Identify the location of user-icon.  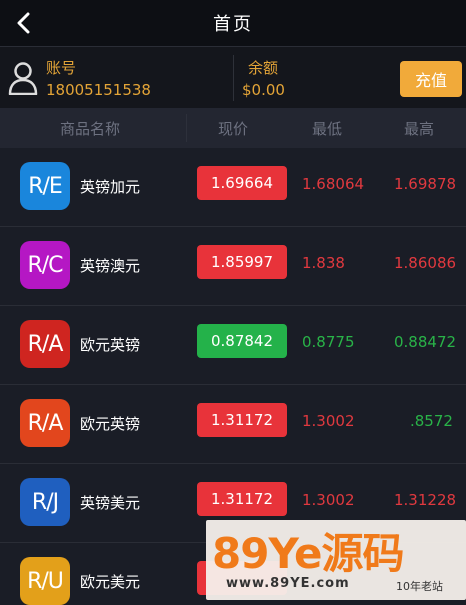
(23, 78).